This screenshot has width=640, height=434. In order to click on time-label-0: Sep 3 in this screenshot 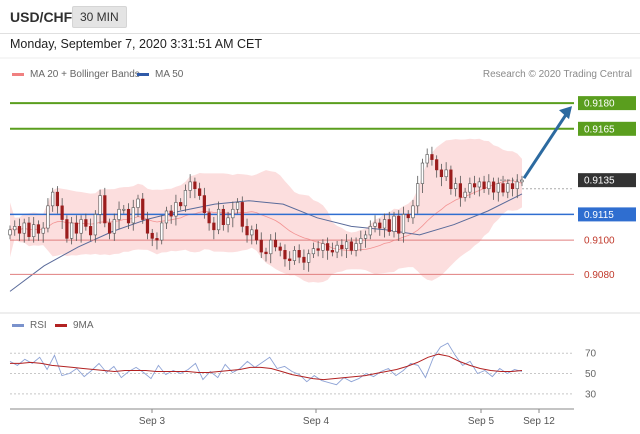, I will do `click(152, 421)`.